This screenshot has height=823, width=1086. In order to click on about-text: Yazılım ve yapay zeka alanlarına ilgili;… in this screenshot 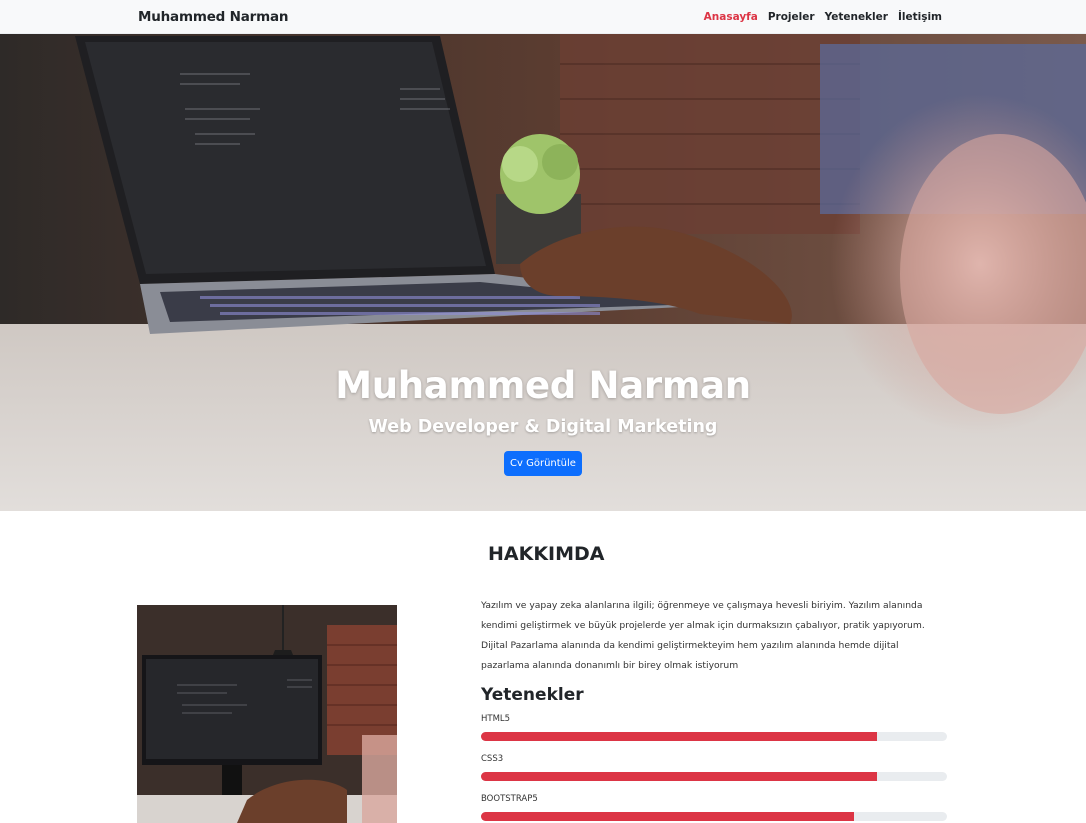, I will do `click(703, 635)`.